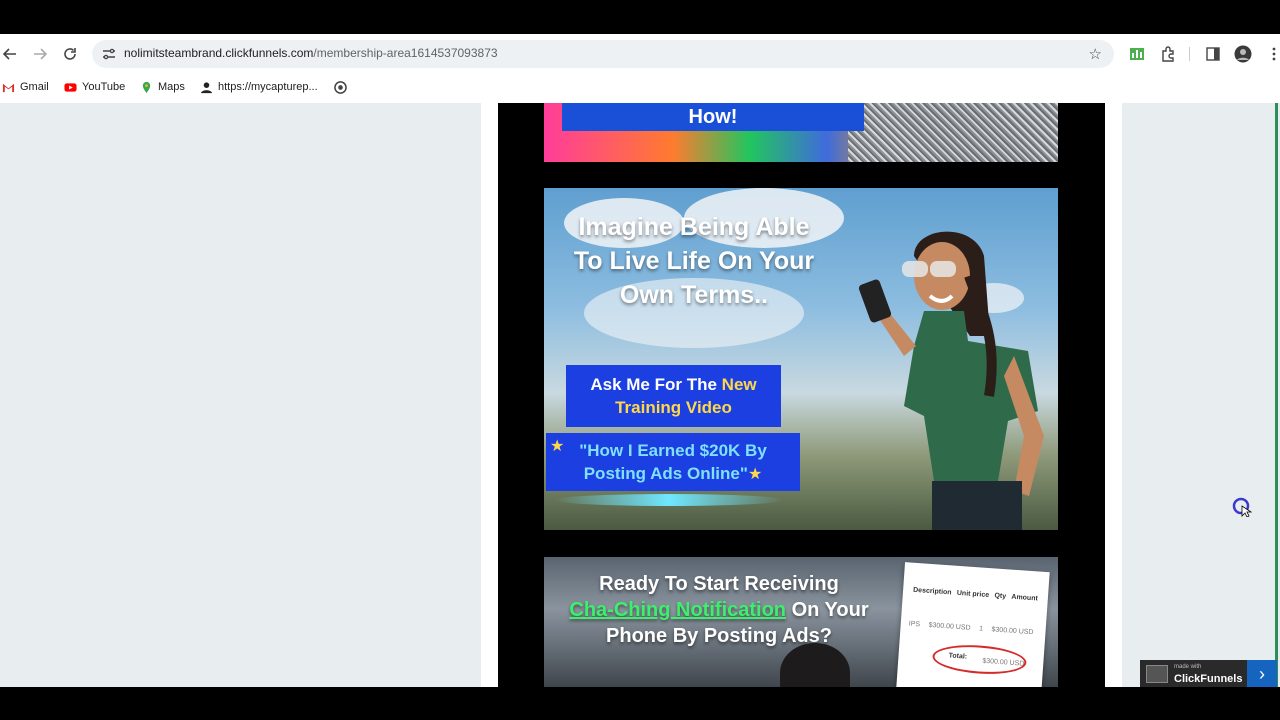 The image size is (1280, 720). I want to click on reload-icon, so click(70, 54).